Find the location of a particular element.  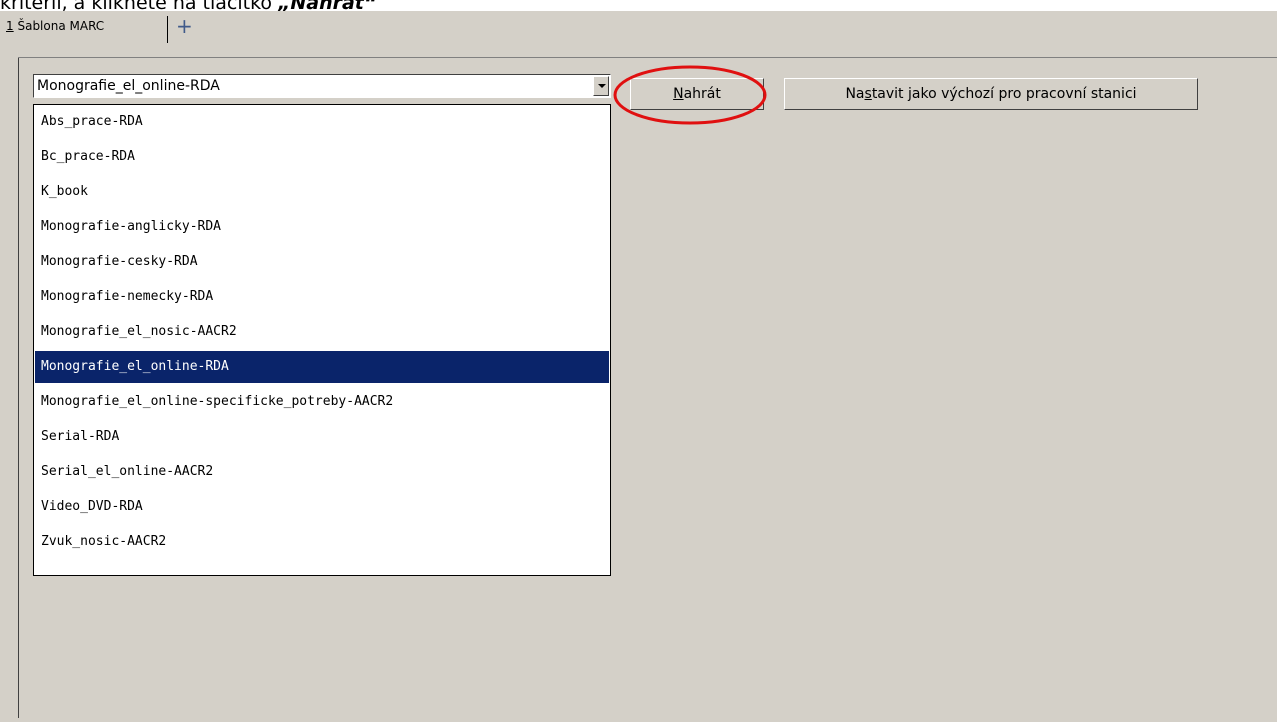

list-item: Video_DVD-RDA is located at coordinates (322, 507).